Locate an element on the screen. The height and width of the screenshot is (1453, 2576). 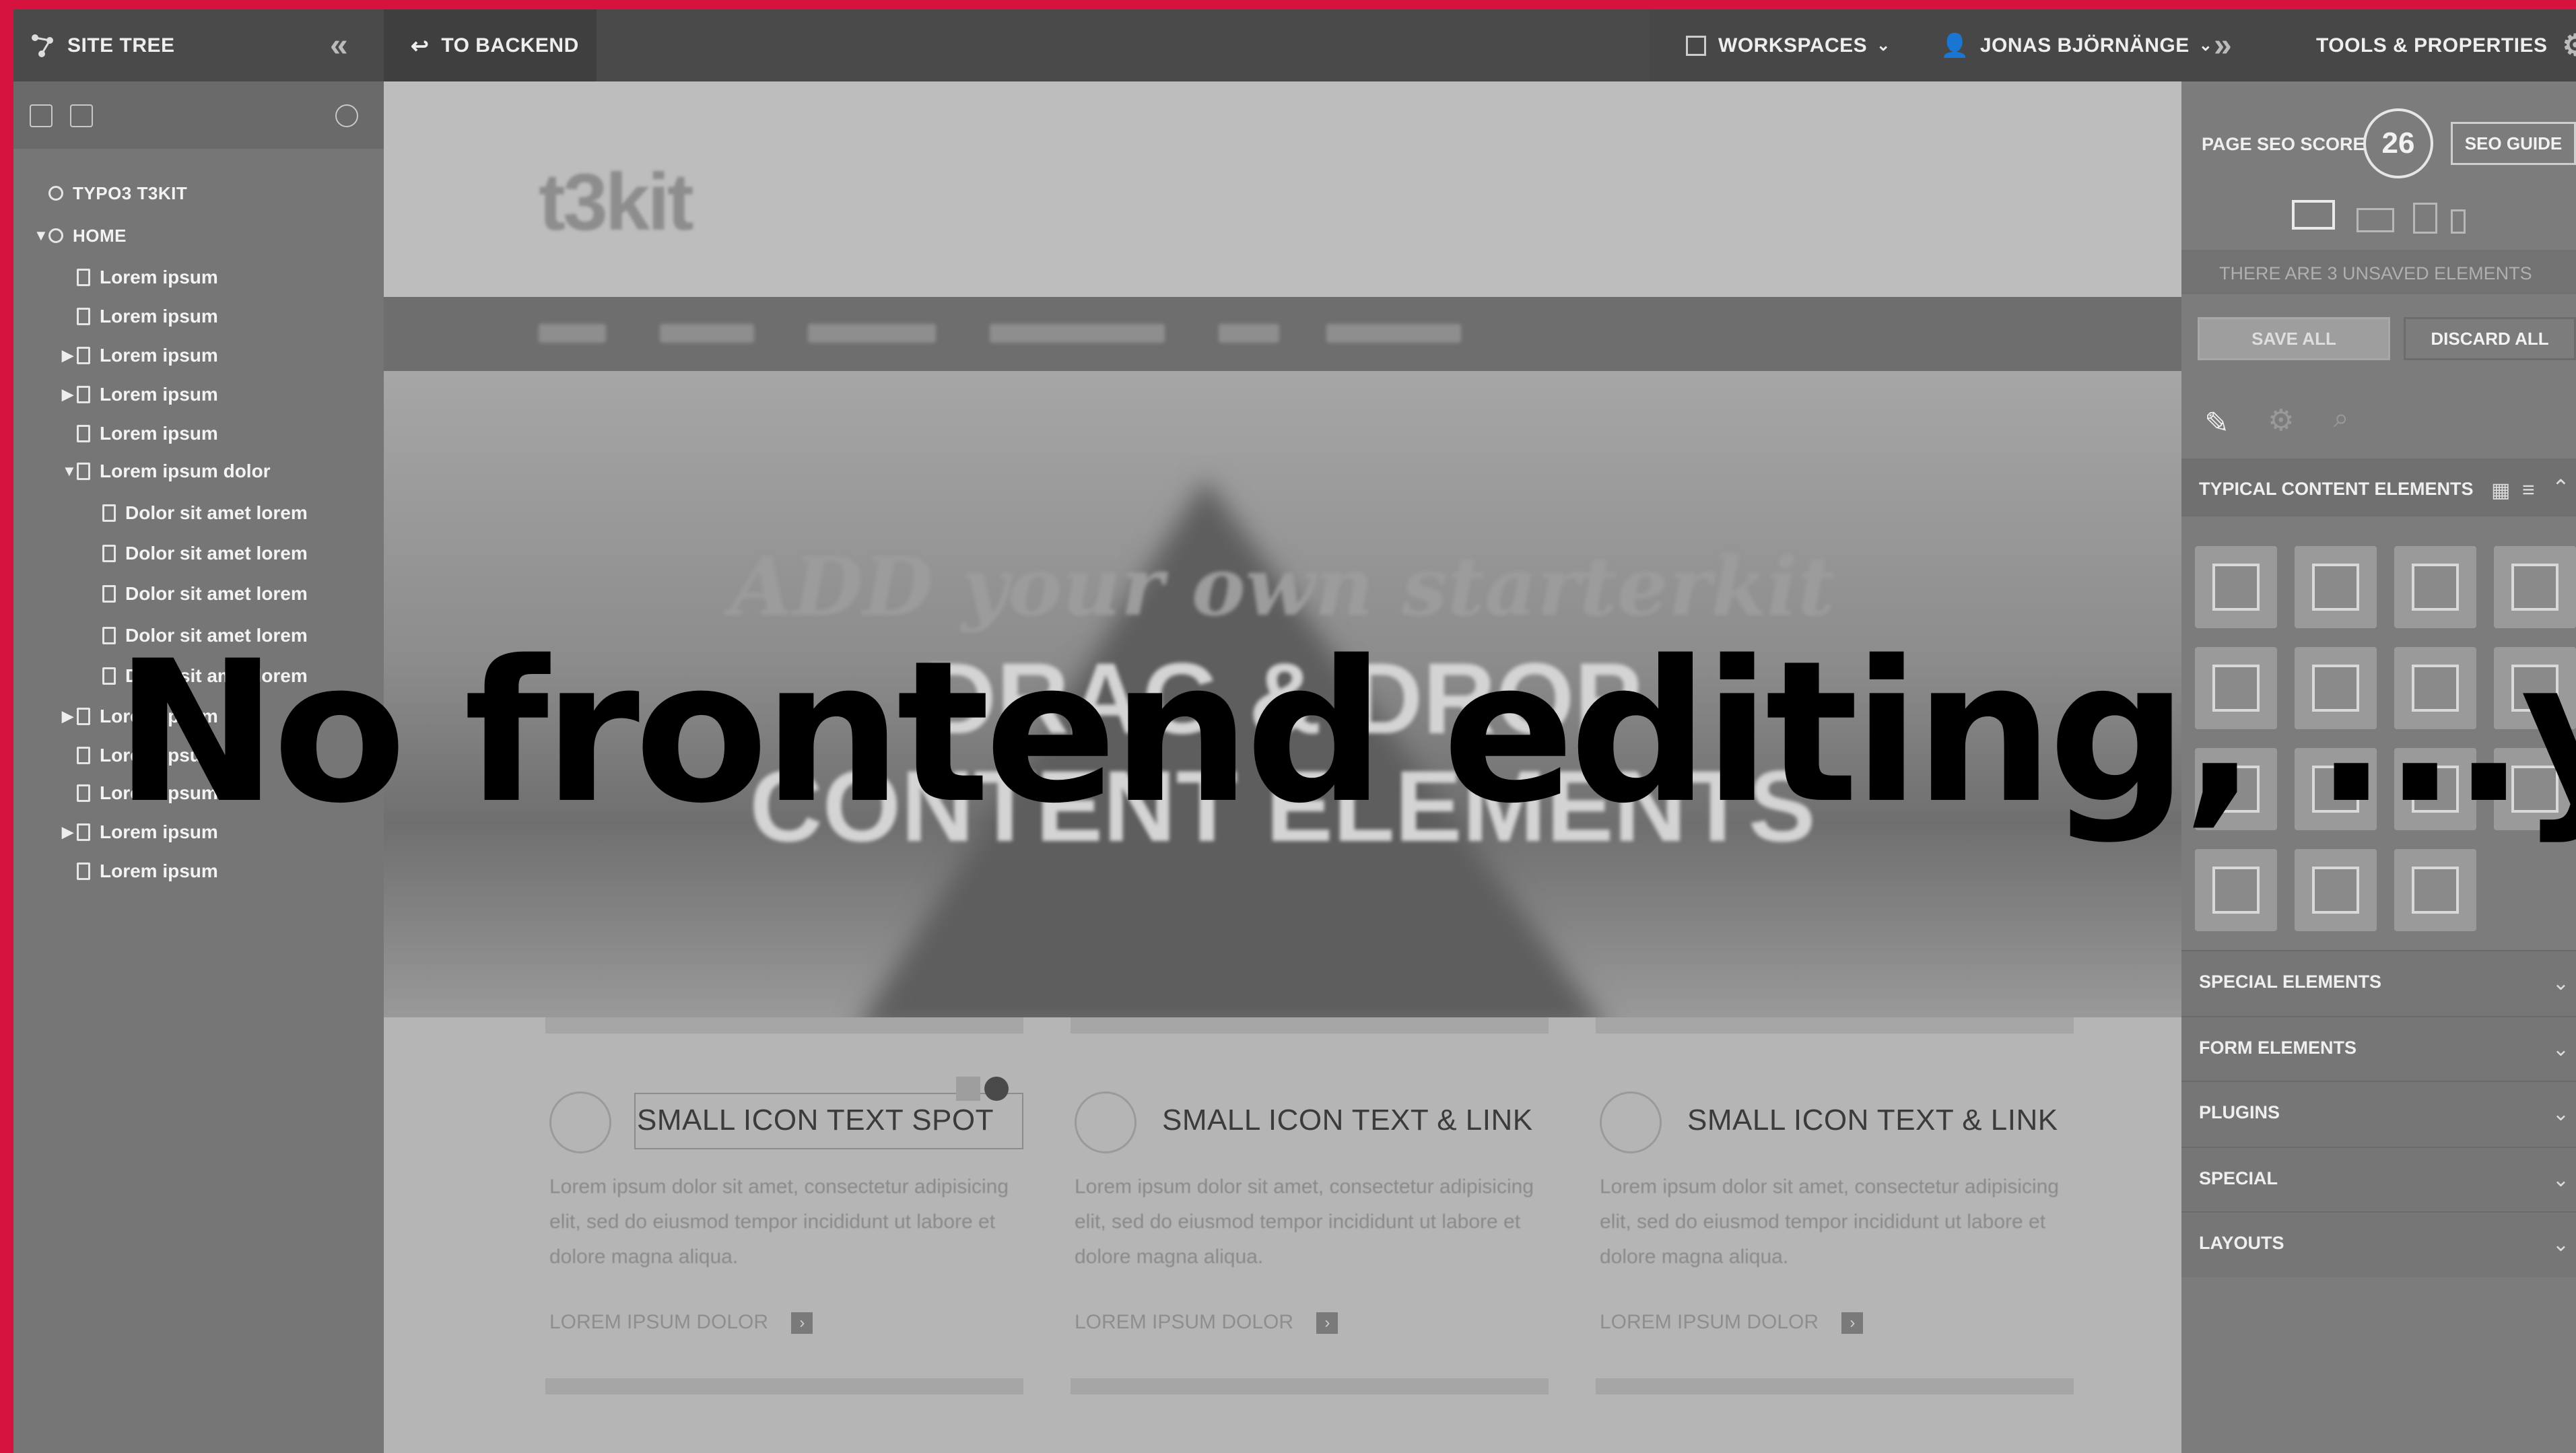
pencil-icon: ✎ is located at coordinates (2216, 423).